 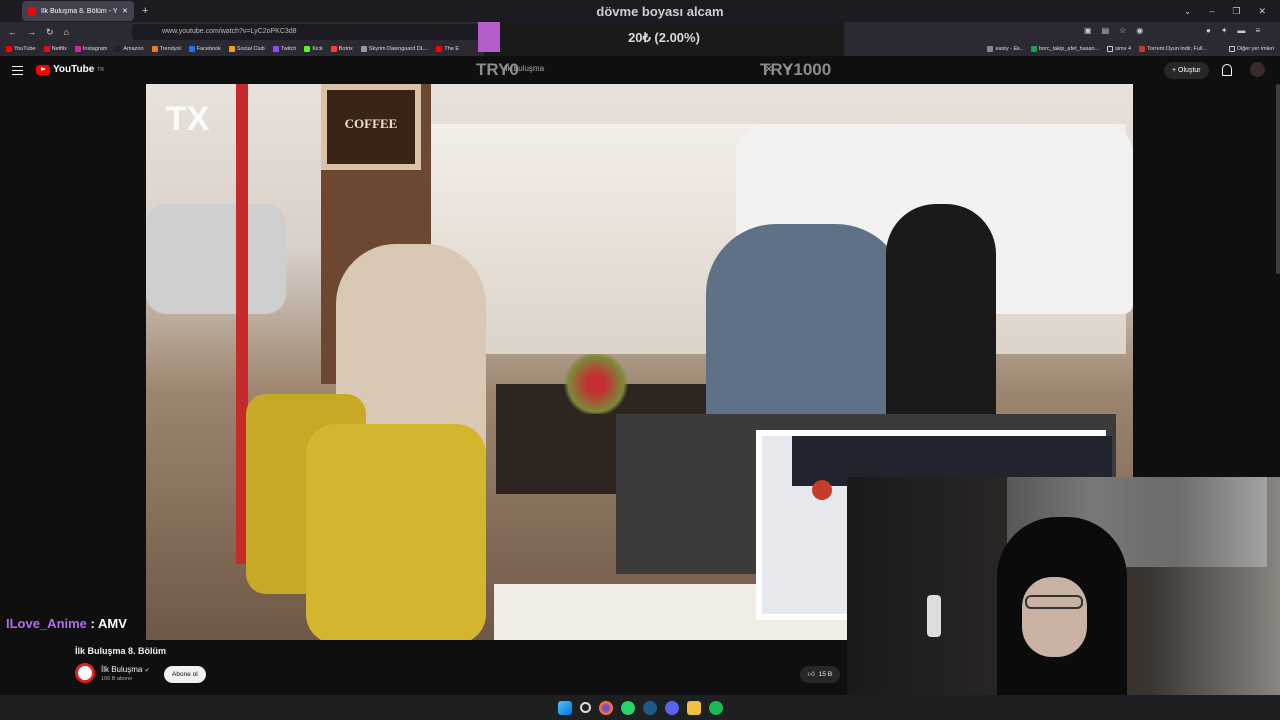 I want to click on steam-icon, so click(x=649, y=707).